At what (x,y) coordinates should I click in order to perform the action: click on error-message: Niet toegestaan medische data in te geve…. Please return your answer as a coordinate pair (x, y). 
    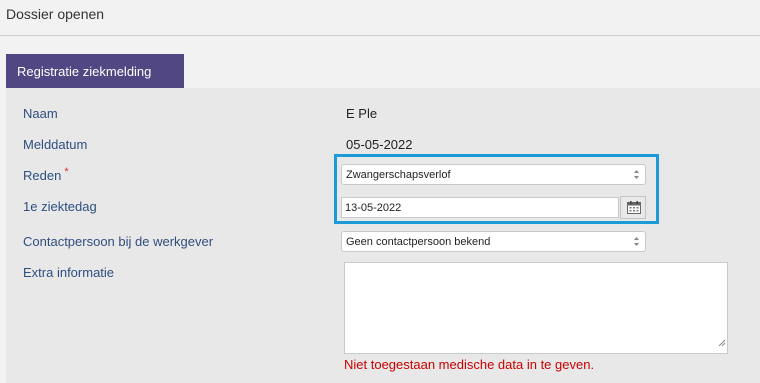
    Looking at the image, I should click on (469, 364).